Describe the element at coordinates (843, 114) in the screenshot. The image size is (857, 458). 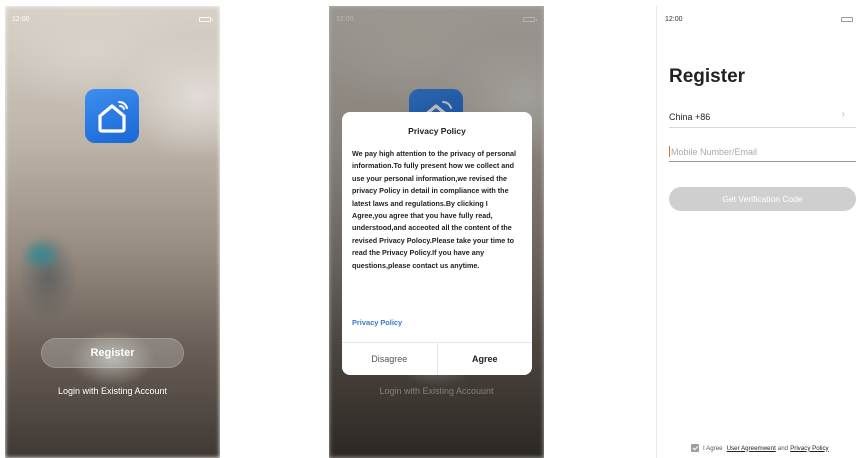
I see `chevron-right-icon: ›` at that location.